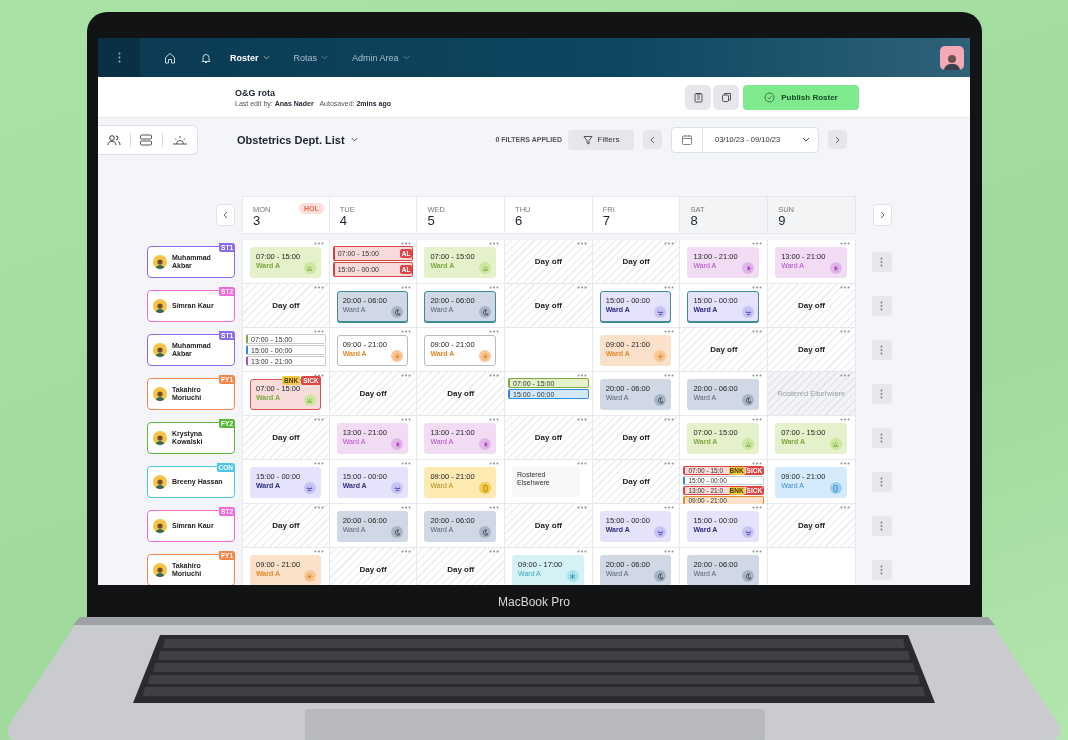 The image size is (1068, 740). What do you see at coordinates (381, 57) in the screenshot?
I see `nav-menu-item: Admin Area` at bounding box center [381, 57].